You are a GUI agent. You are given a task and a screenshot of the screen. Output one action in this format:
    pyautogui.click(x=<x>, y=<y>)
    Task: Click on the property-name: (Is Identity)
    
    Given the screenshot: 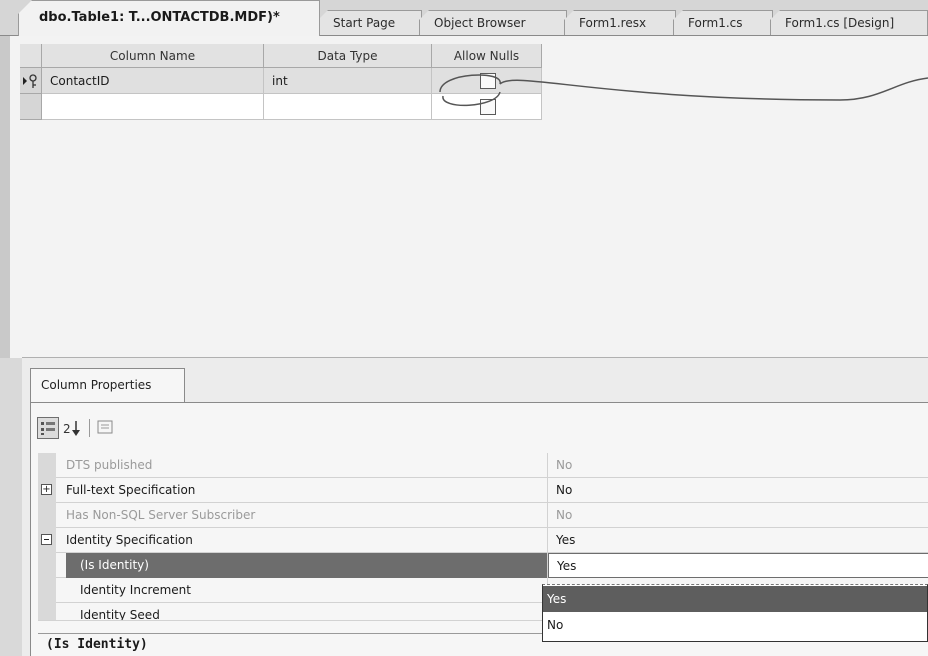 What is the action you would take?
    pyautogui.click(x=307, y=565)
    